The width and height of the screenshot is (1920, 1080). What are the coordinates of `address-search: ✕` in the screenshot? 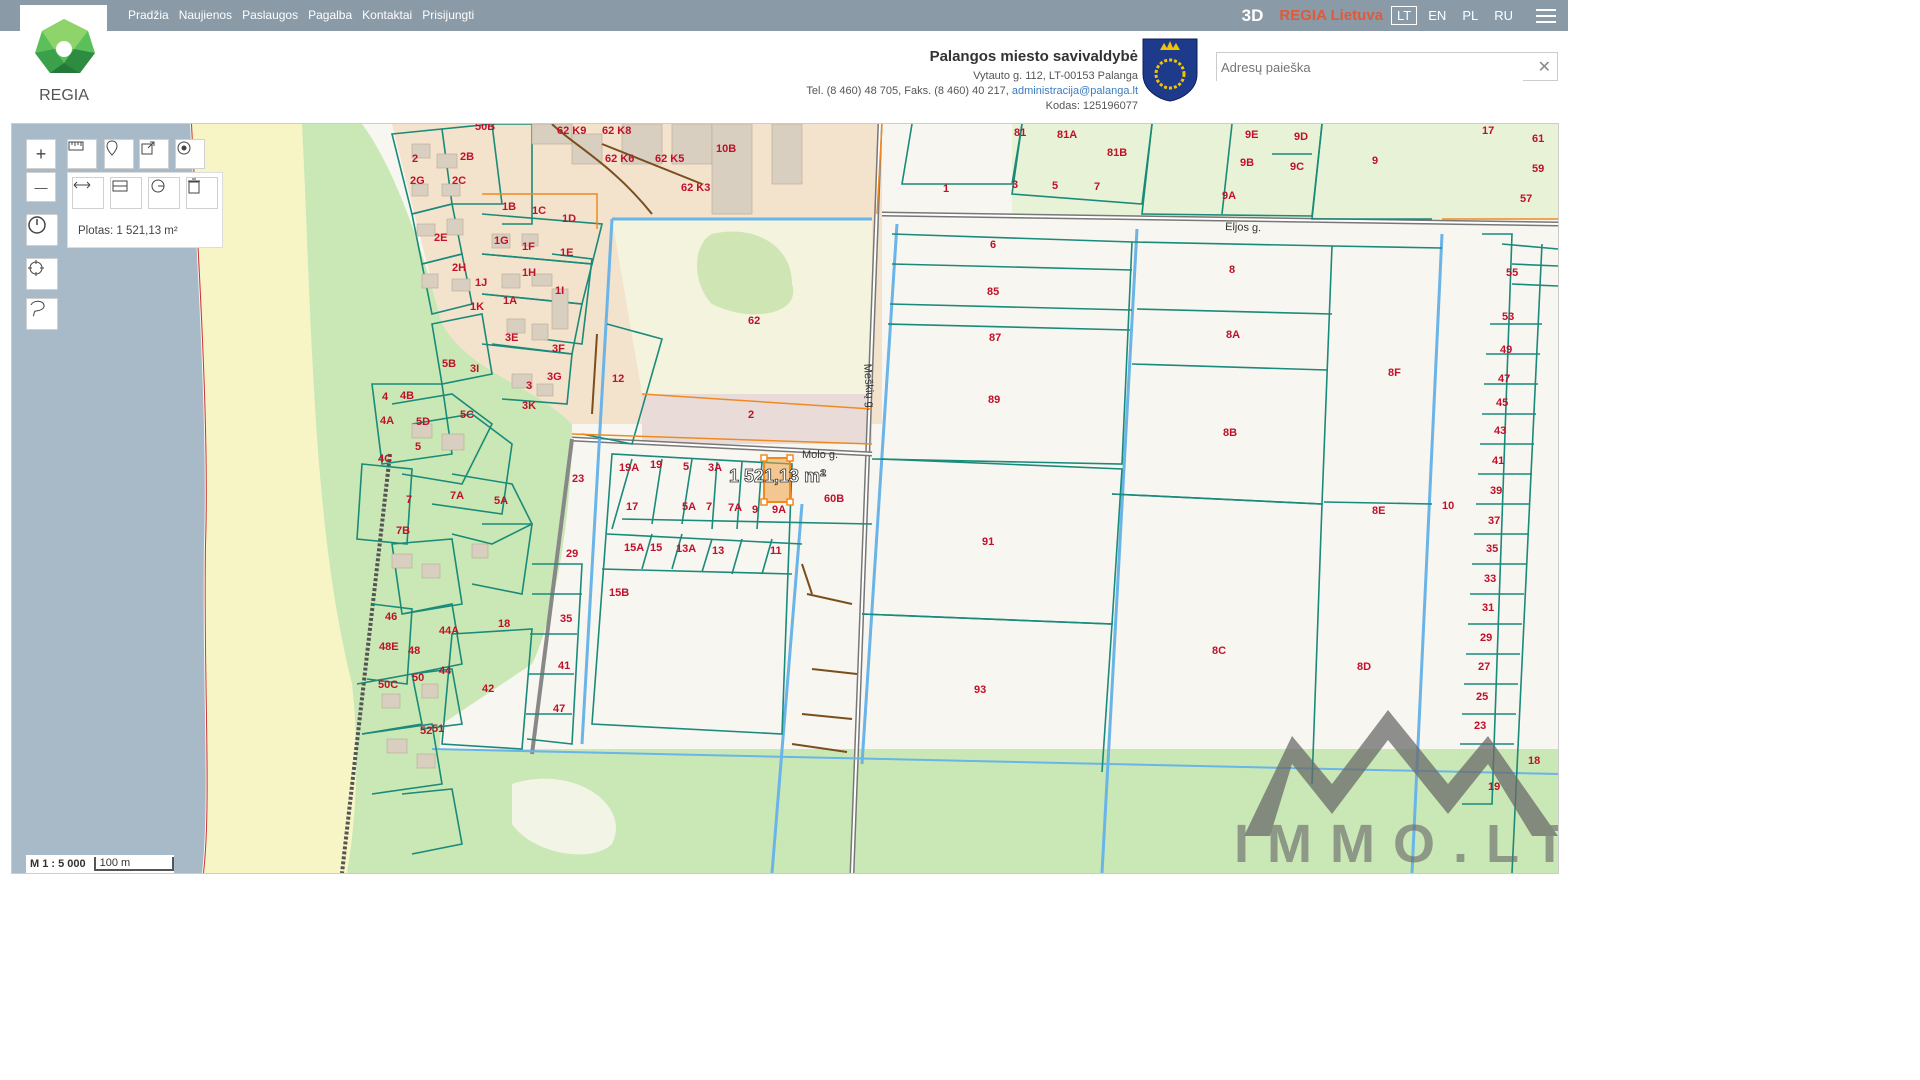 It's located at (1387, 66).